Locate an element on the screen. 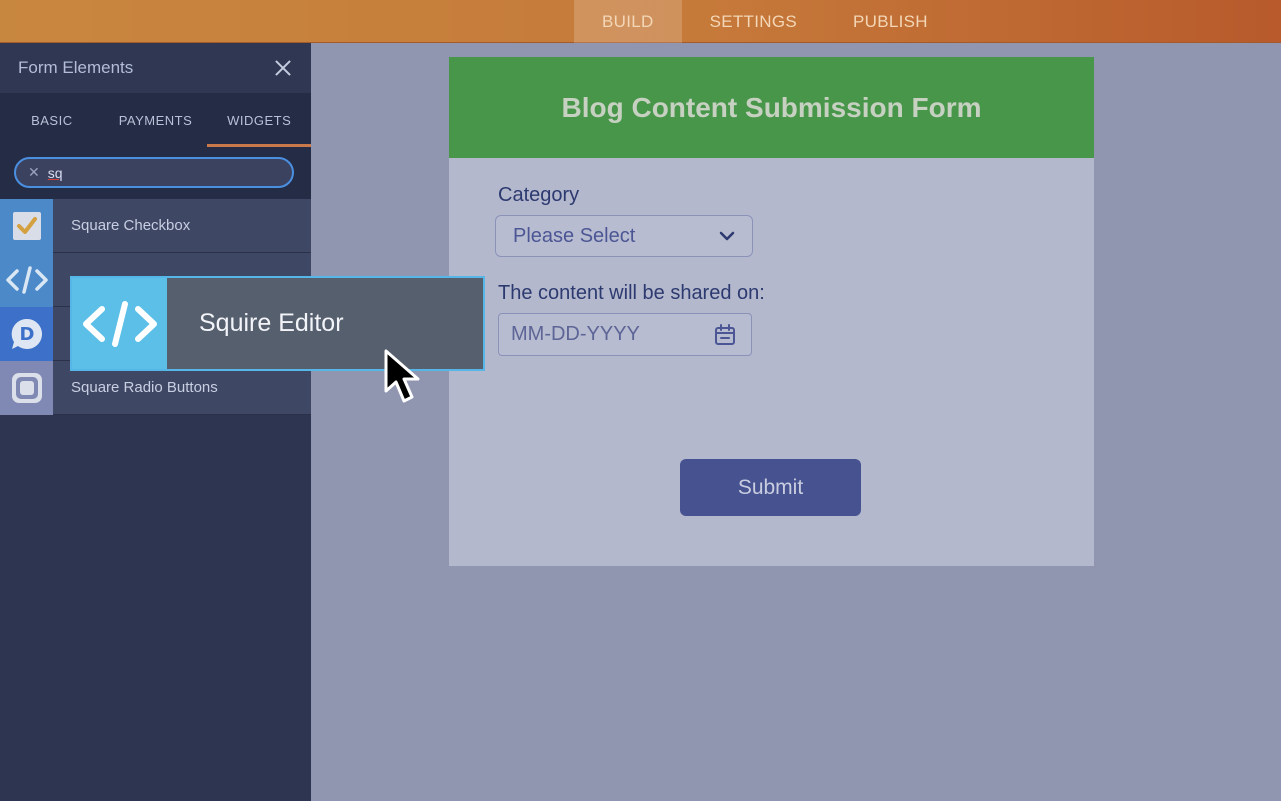 The height and width of the screenshot is (801, 1281). tab-settings: SETTINGS is located at coordinates (753, 21).